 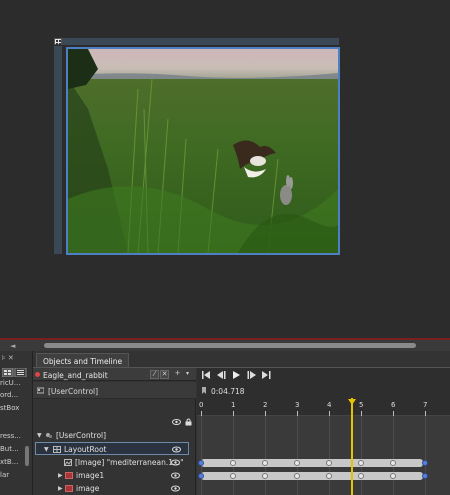 What do you see at coordinates (393, 405) in the screenshot?
I see `tick-label: 6` at bounding box center [393, 405].